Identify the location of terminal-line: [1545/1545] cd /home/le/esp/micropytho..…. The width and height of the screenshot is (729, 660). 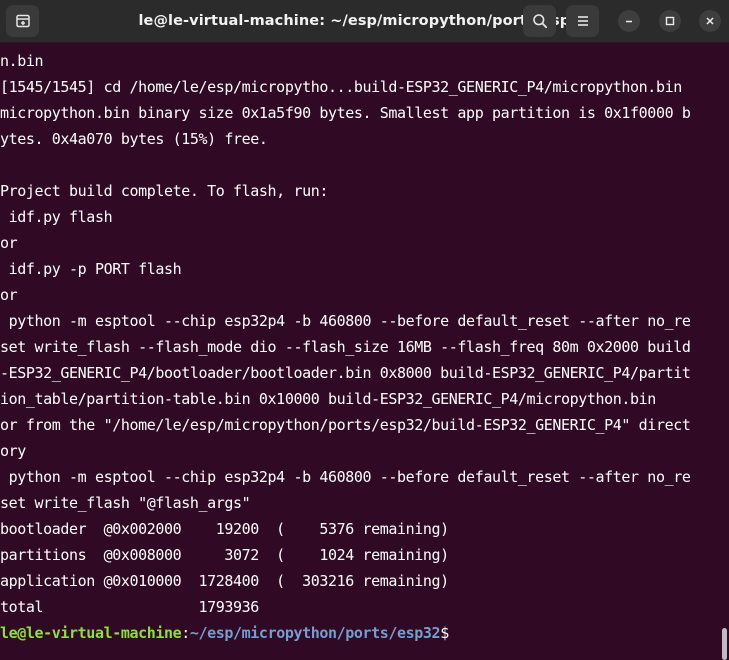
(341, 87).